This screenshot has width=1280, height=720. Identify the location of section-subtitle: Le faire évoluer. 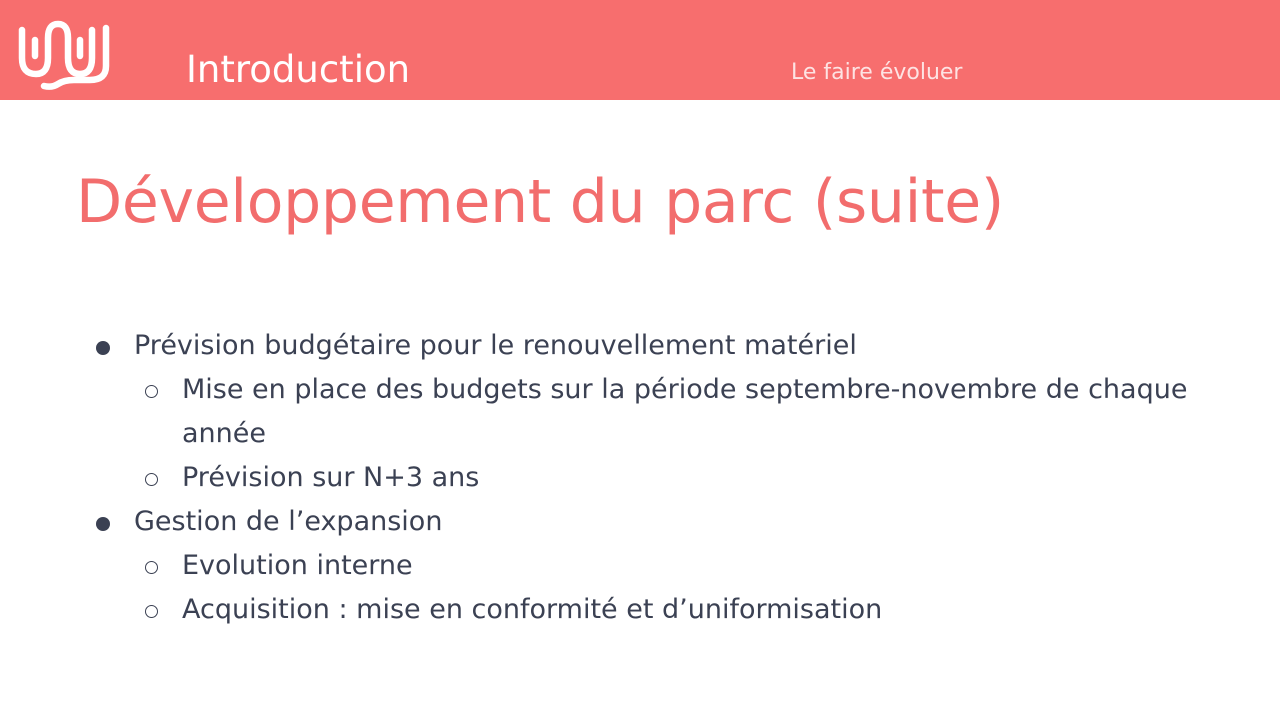
(877, 72).